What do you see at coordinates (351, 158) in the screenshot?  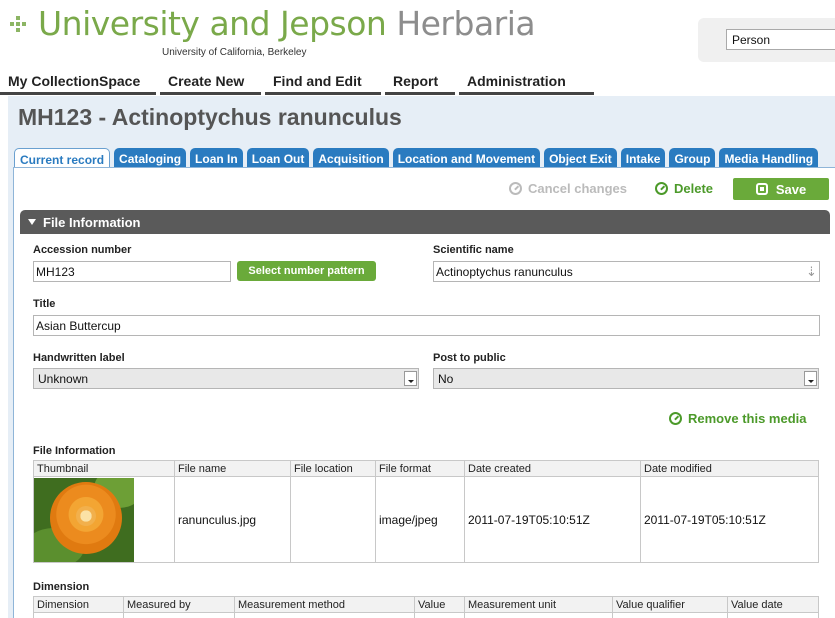 I see `tab-acquisition: Acquisition` at bounding box center [351, 158].